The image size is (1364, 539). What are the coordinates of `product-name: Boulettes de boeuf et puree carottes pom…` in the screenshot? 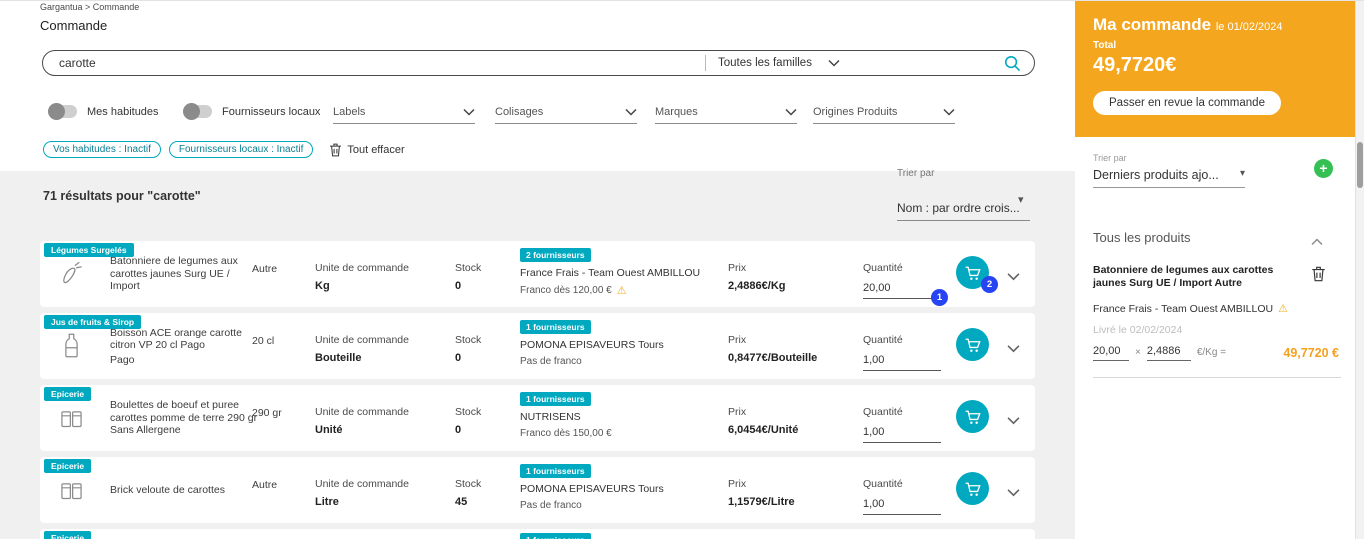 It's located at (184, 418).